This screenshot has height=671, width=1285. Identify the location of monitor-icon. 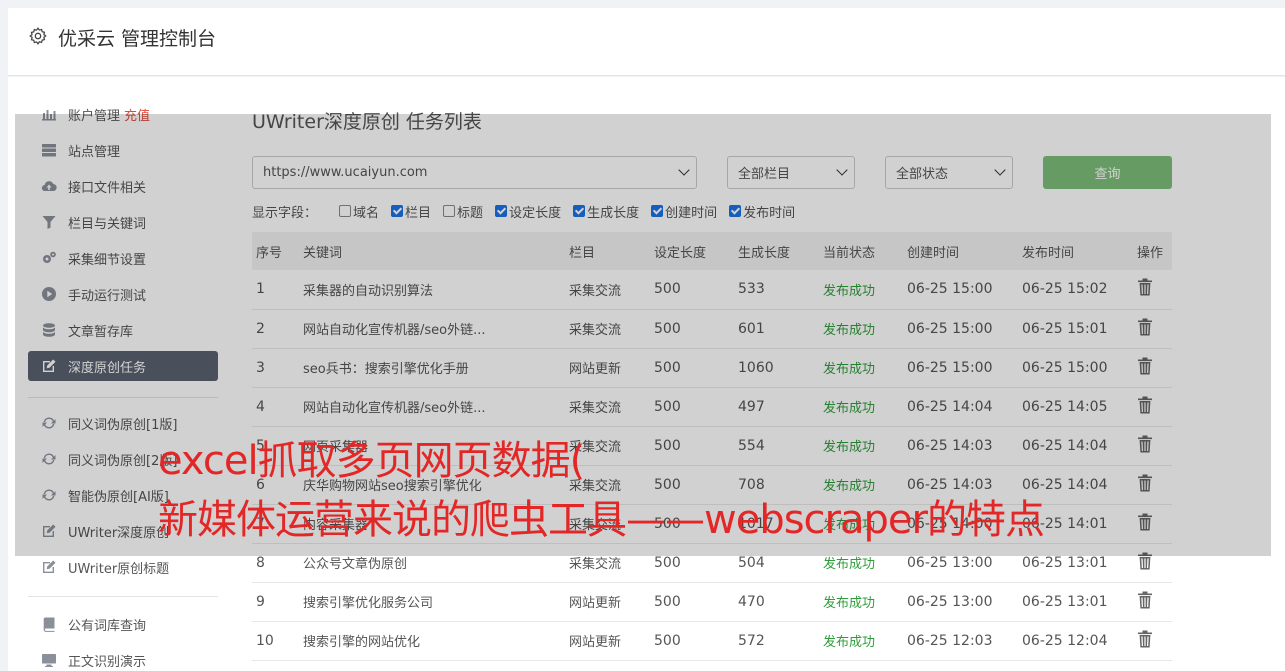
(49, 660).